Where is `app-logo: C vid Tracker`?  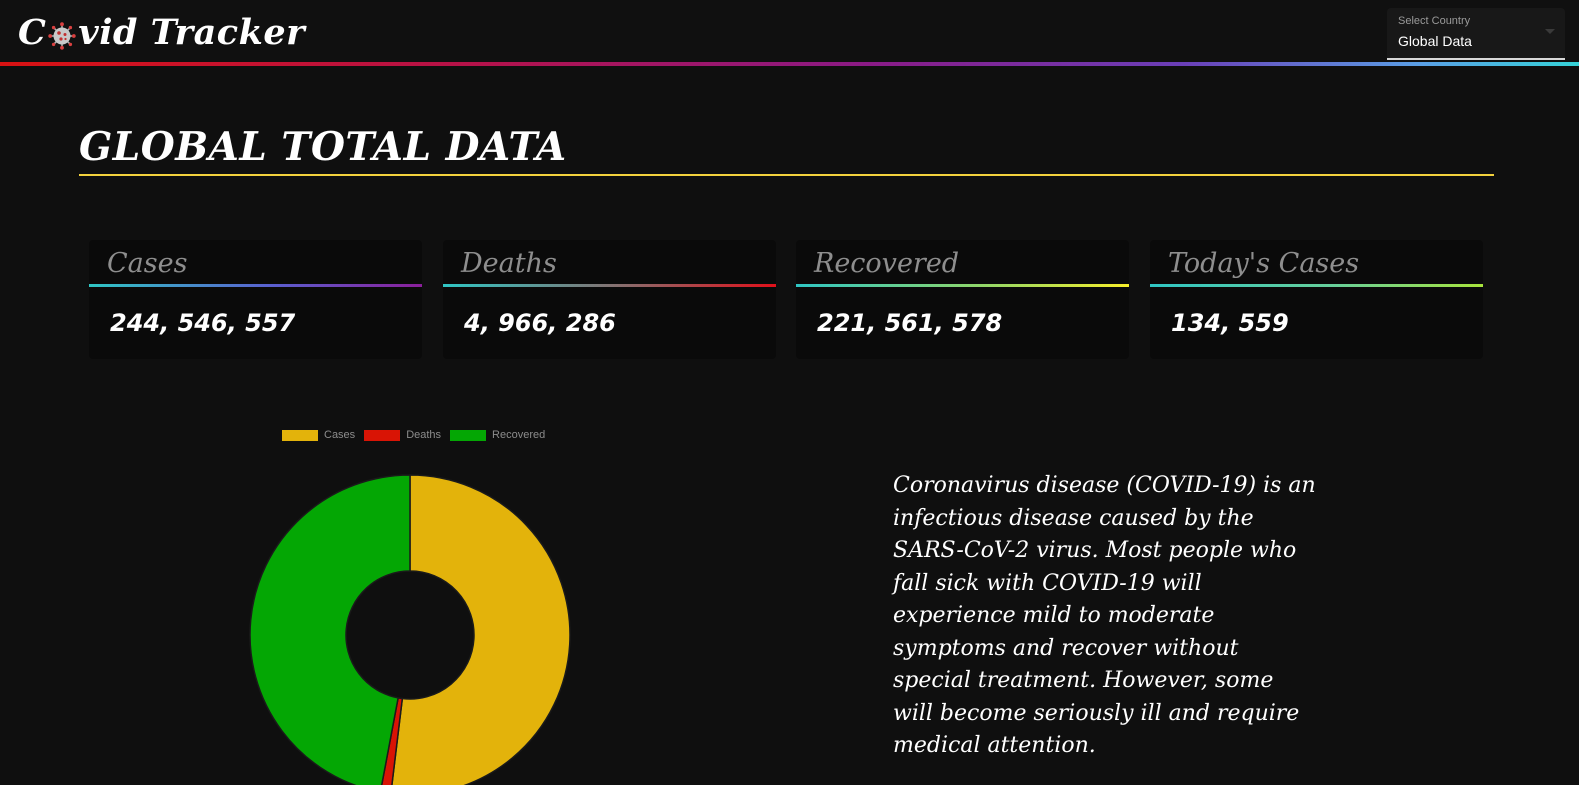
app-logo: C vid Tracker is located at coordinates (161, 32).